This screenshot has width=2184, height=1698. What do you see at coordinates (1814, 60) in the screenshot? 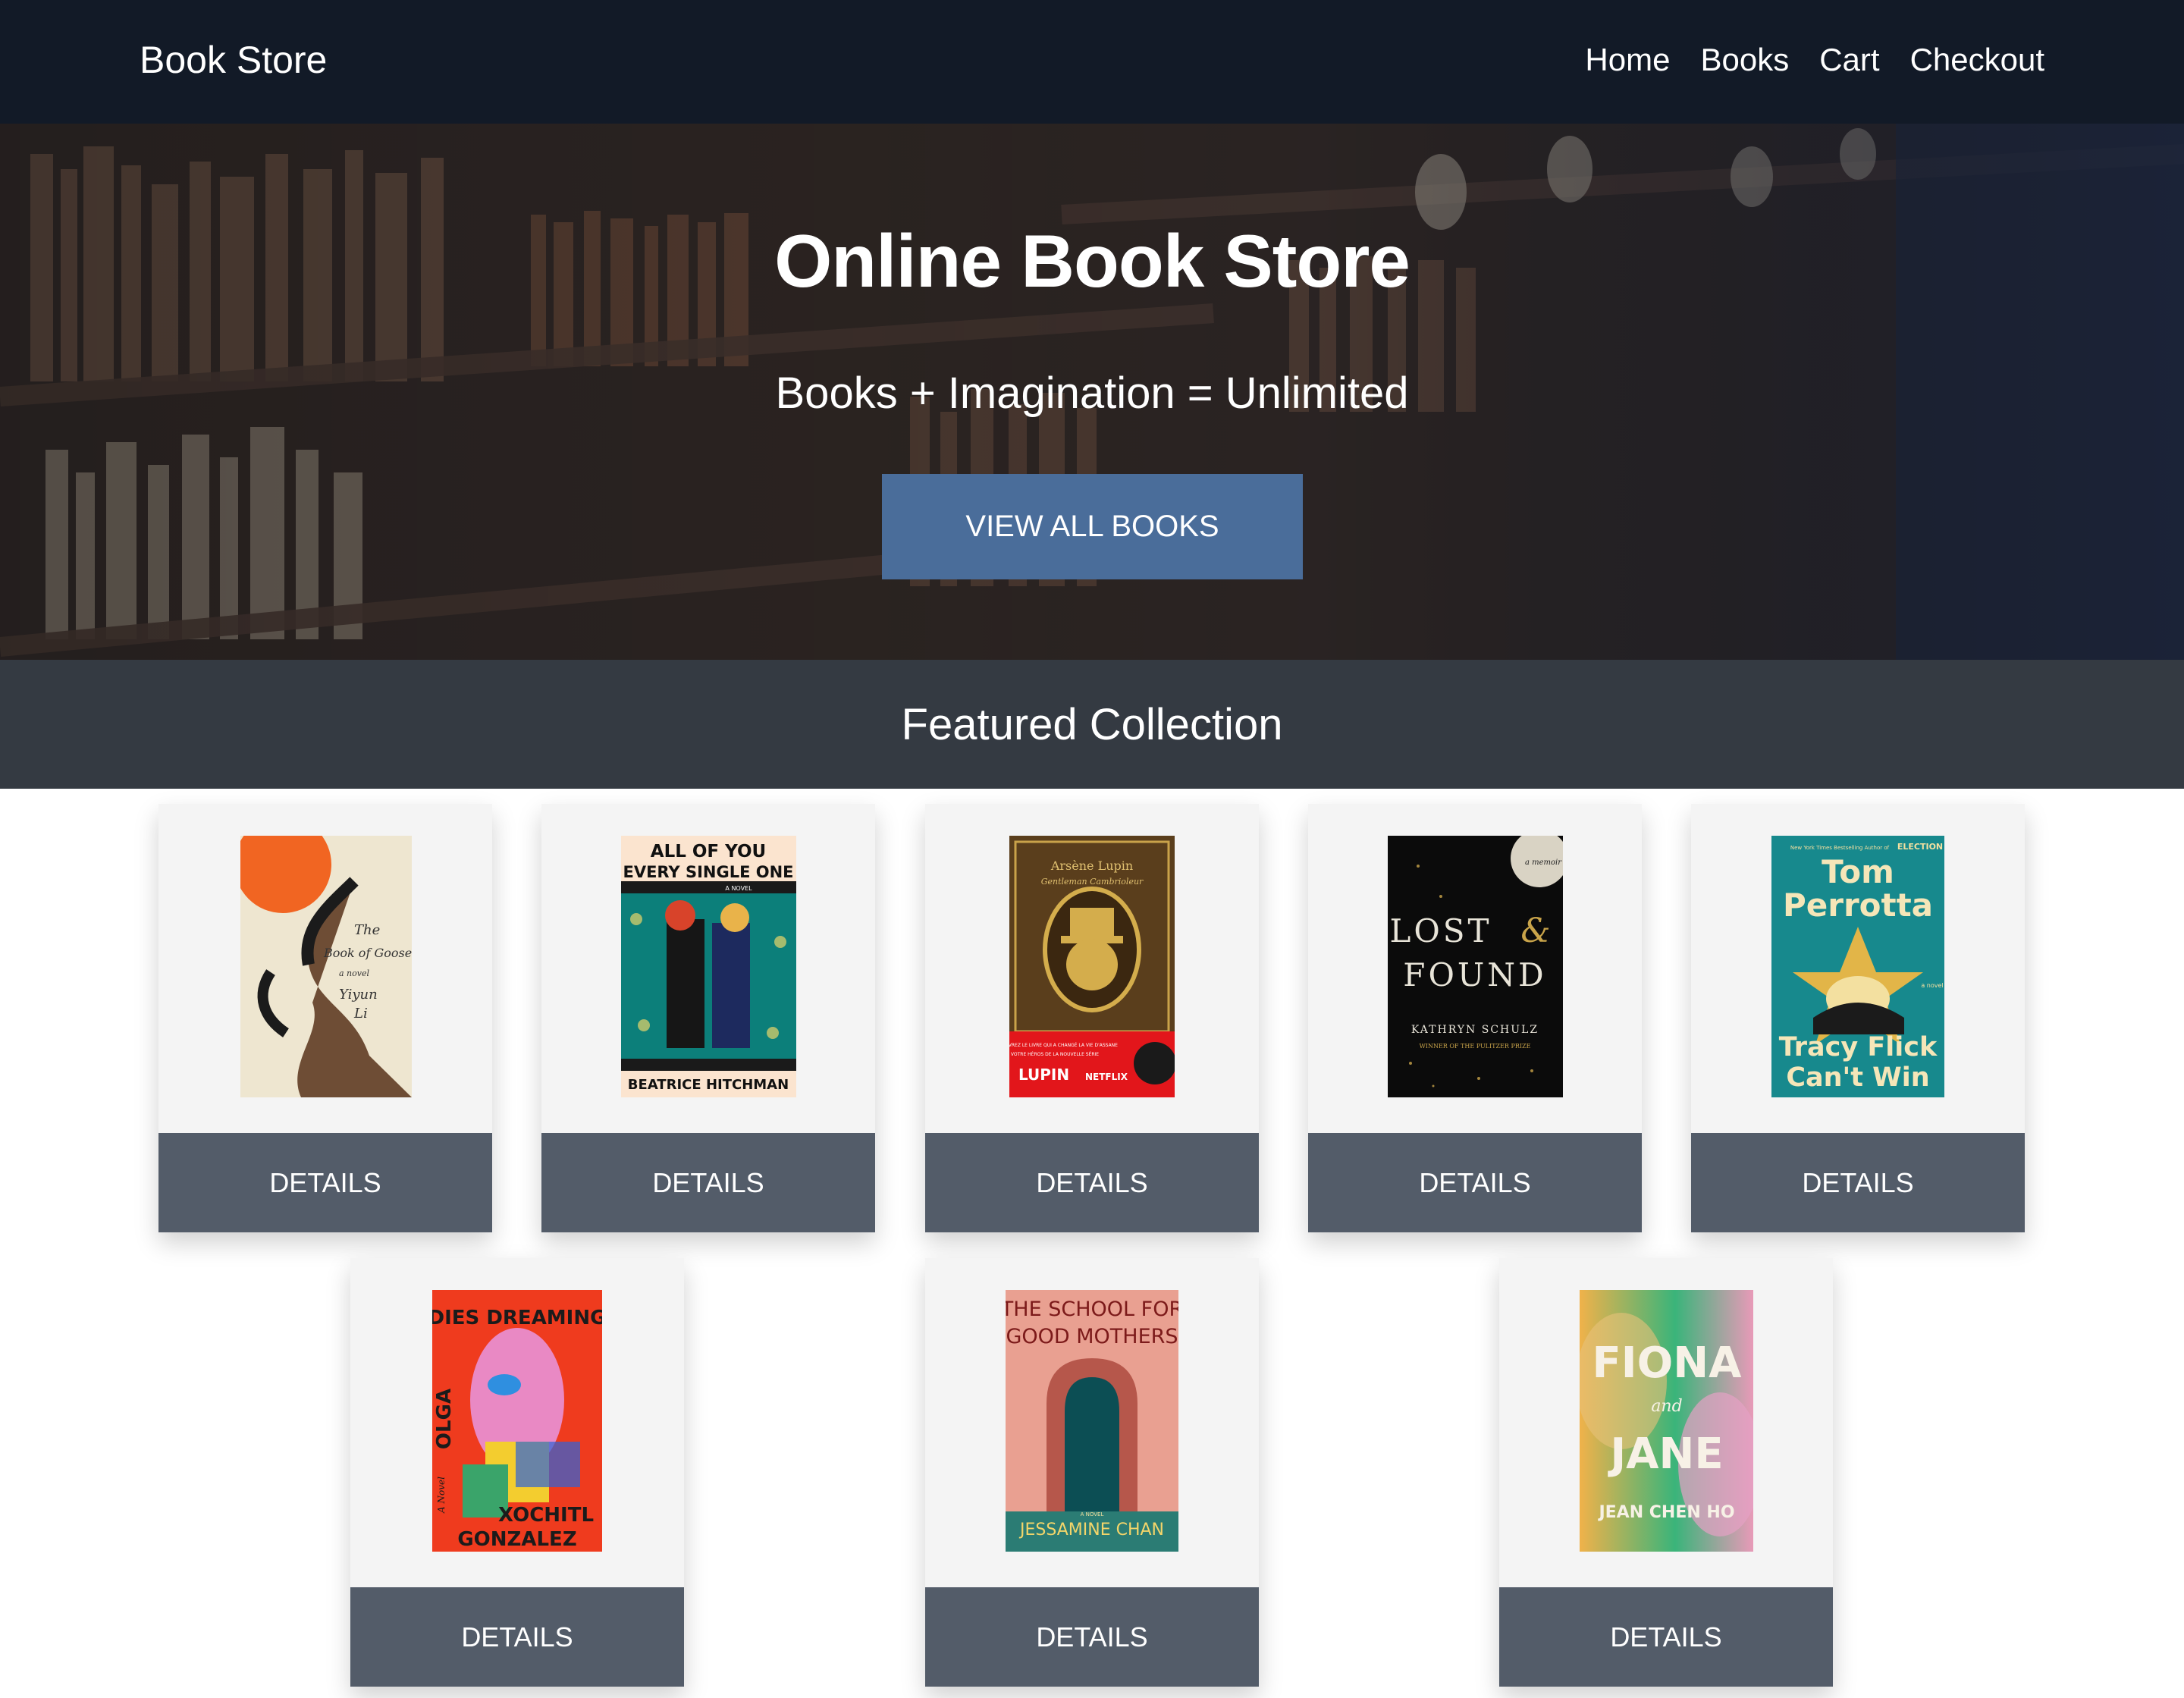
I see `nav-links: Home Books Cart Checkout` at bounding box center [1814, 60].